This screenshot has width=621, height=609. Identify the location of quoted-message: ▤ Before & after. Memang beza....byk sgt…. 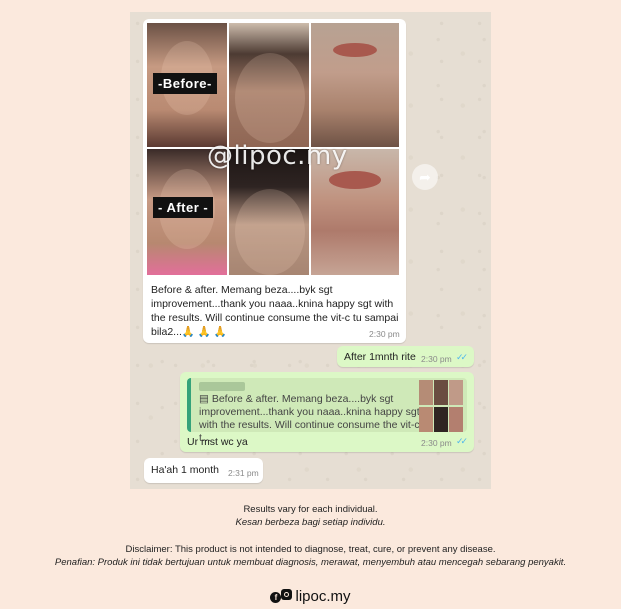
(327, 411).